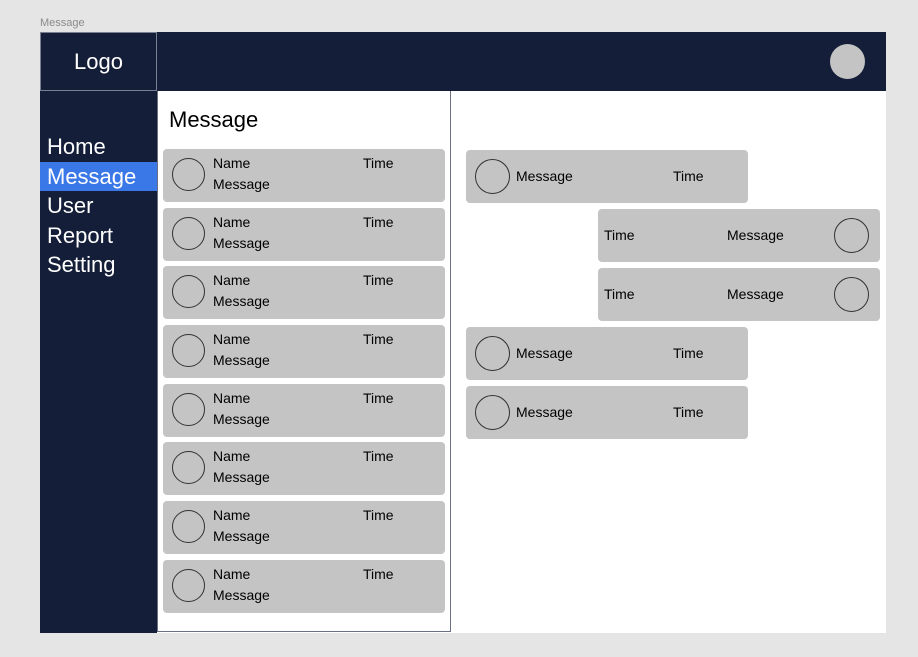 The height and width of the screenshot is (657, 918). I want to click on user-avatar-icon, so click(847, 61).